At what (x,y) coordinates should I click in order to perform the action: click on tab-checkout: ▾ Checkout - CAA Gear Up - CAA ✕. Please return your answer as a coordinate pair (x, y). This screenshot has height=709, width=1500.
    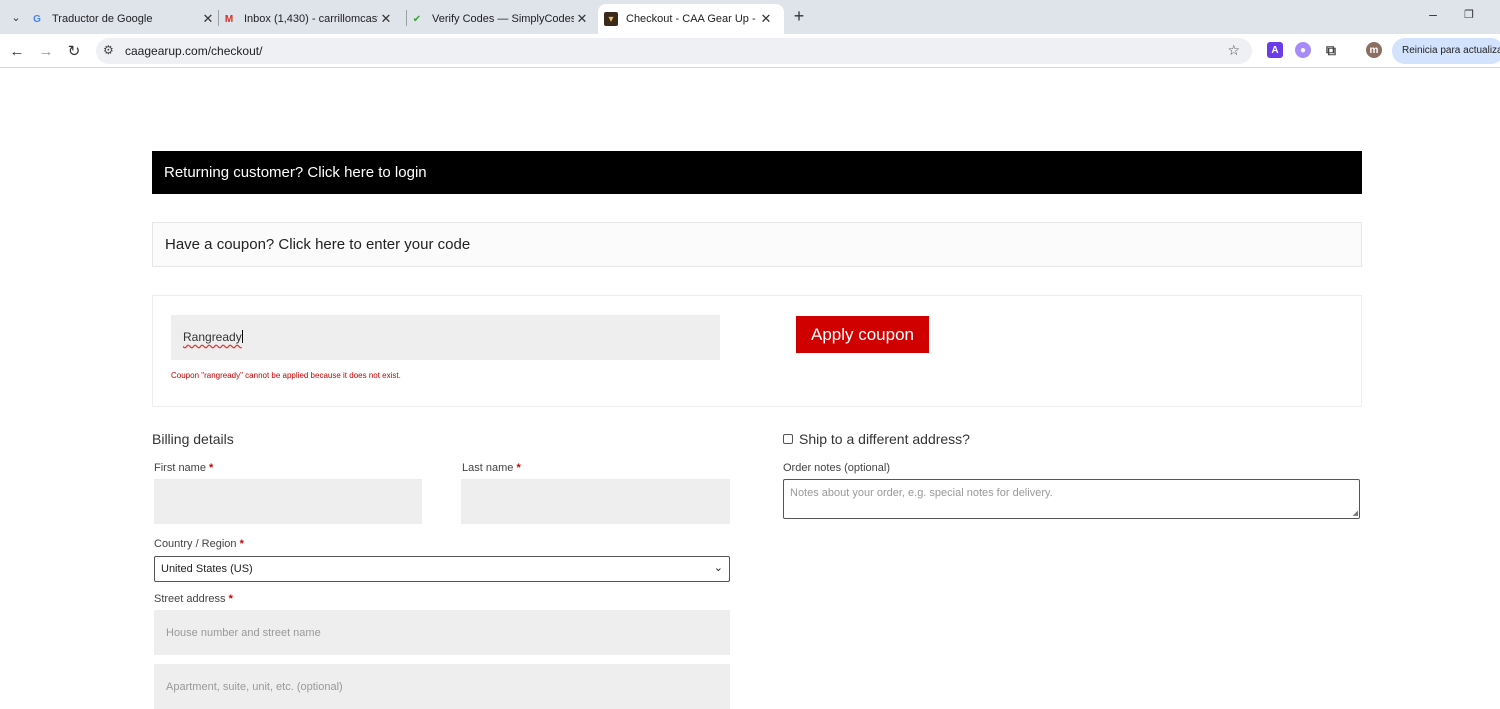
    Looking at the image, I should click on (691, 19).